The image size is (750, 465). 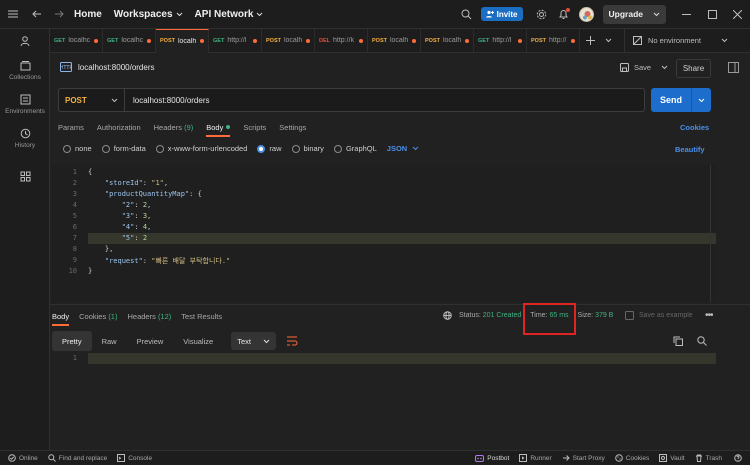 What do you see at coordinates (198, 341) in the screenshot?
I see `view-visualize: Visualize` at bounding box center [198, 341].